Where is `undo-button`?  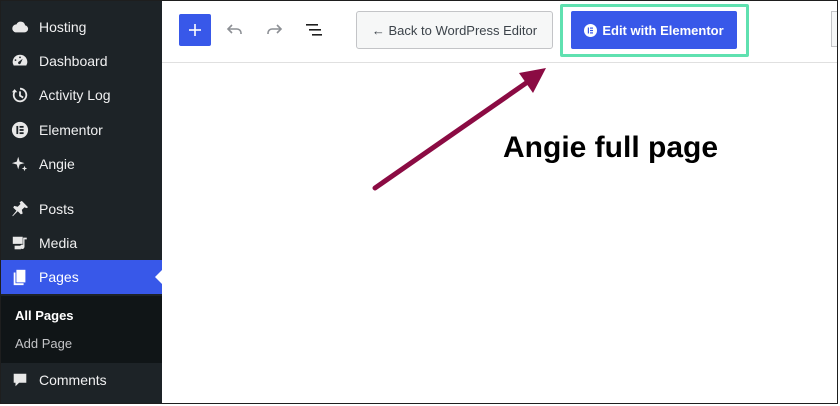 undo-button is located at coordinates (235, 30).